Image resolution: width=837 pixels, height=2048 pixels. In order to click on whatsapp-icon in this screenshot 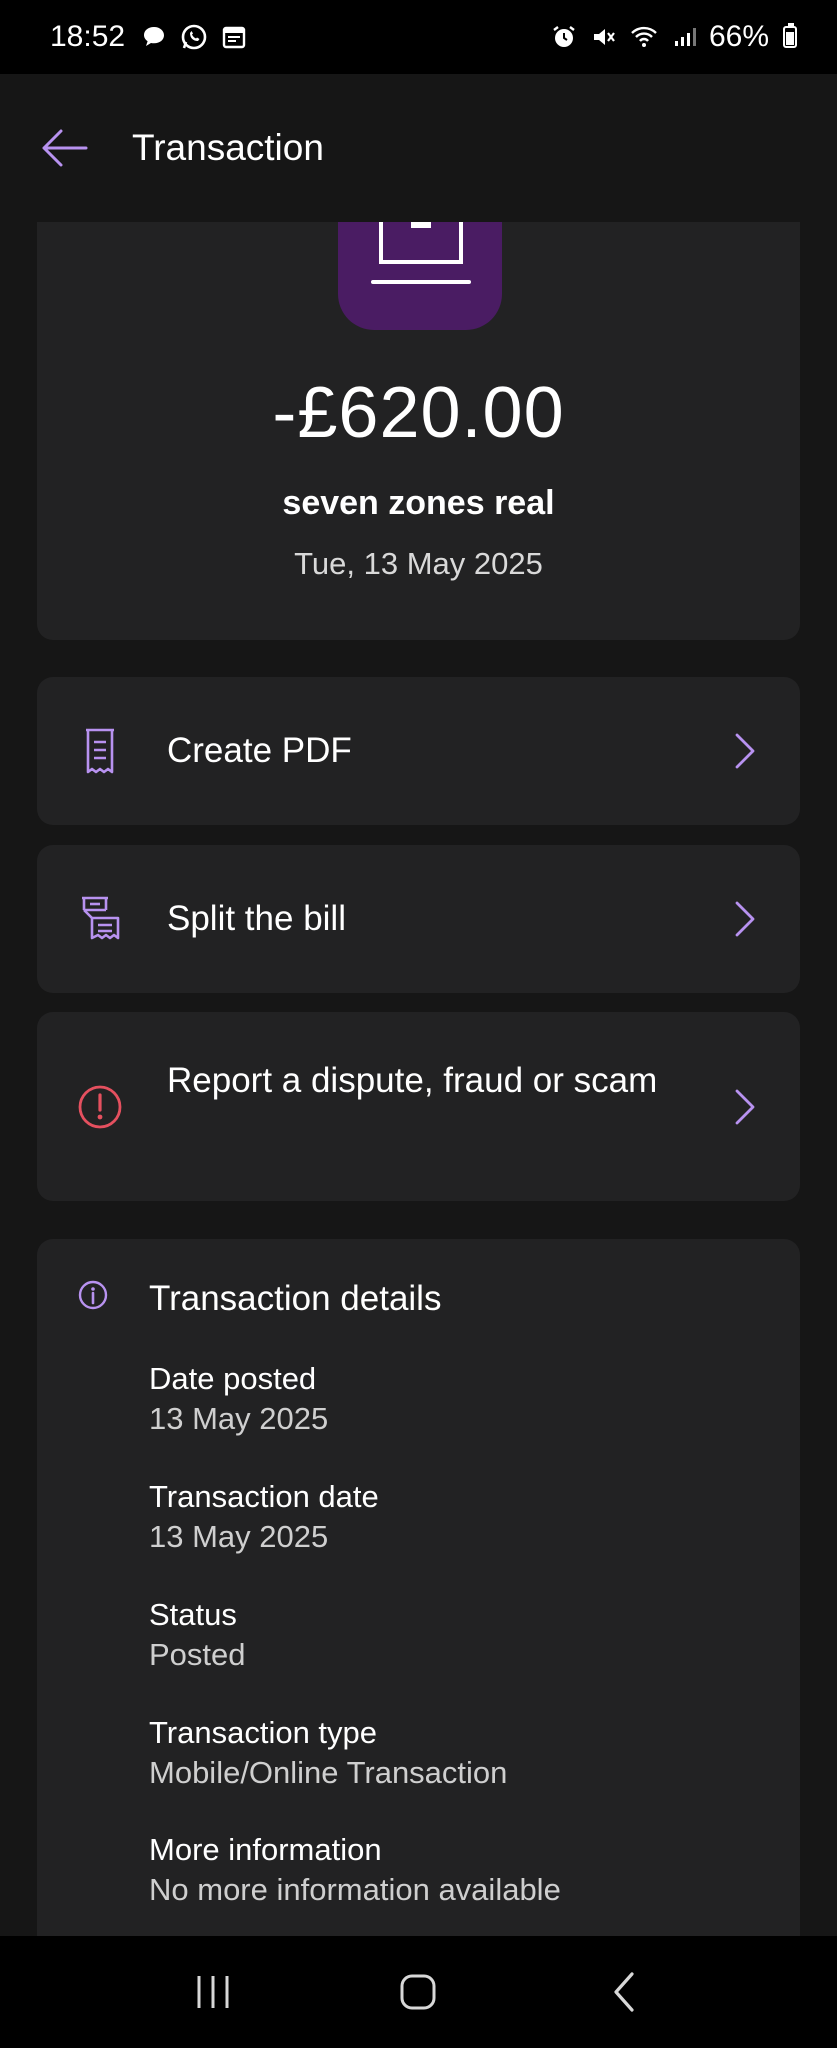, I will do `click(194, 37)`.